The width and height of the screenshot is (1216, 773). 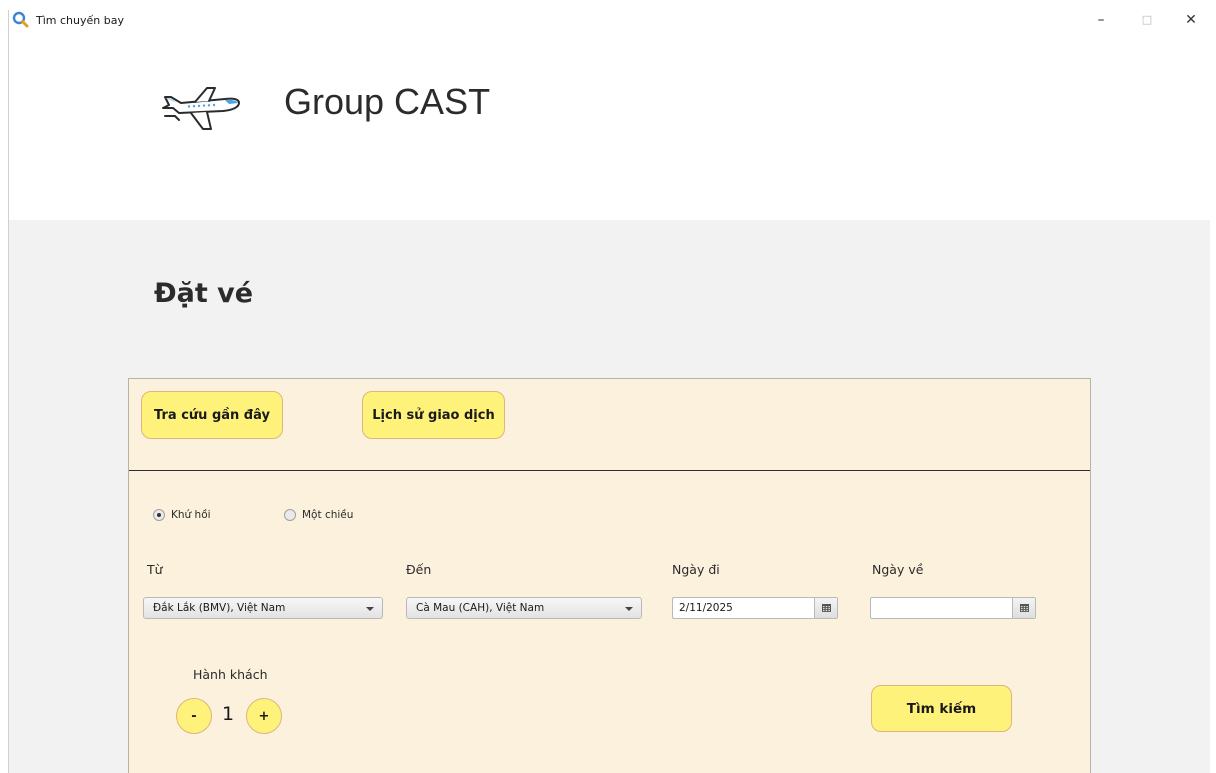 I want to click on return-date-label: Ngày về, so click(x=898, y=569).